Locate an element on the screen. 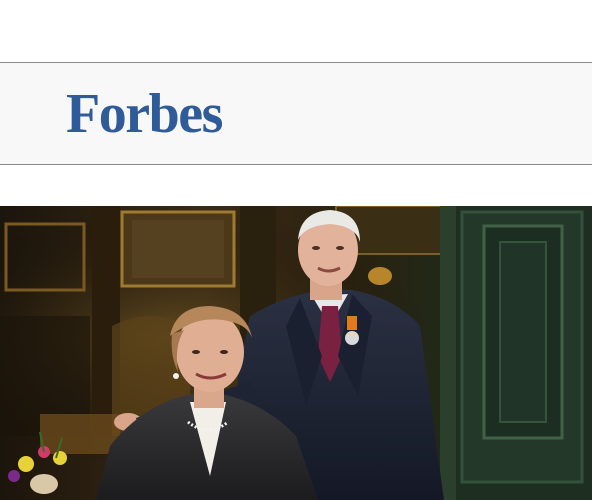 This screenshot has height=500, width=592. forbes-logo: Forbes is located at coordinates (144, 114).